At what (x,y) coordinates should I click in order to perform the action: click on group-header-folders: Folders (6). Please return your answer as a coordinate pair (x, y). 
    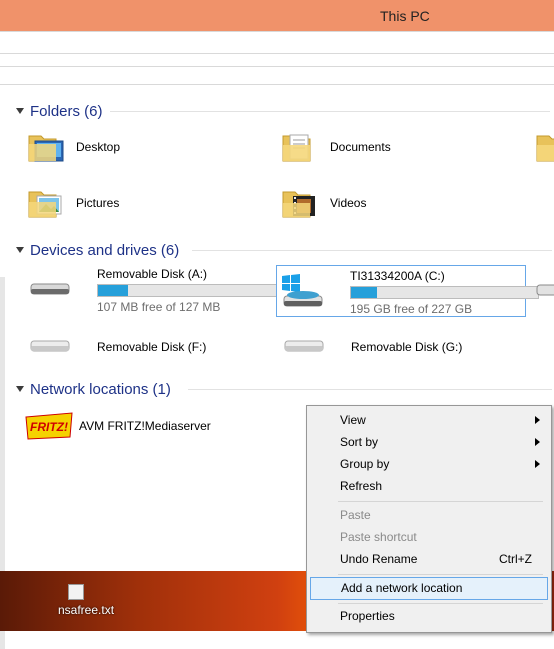
    Looking at the image, I should click on (283, 111).